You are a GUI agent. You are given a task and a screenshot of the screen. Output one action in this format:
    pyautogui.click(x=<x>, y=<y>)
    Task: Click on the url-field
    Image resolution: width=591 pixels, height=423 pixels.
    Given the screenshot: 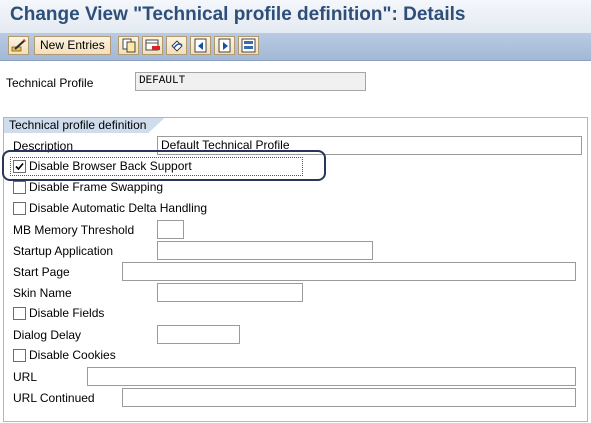 What is the action you would take?
    pyautogui.click(x=331, y=376)
    